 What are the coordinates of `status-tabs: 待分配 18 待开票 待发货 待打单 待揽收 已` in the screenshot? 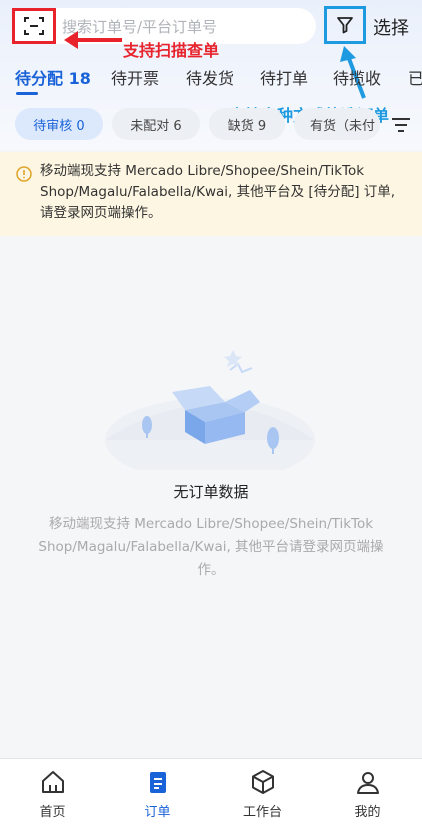 It's located at (211, 78).